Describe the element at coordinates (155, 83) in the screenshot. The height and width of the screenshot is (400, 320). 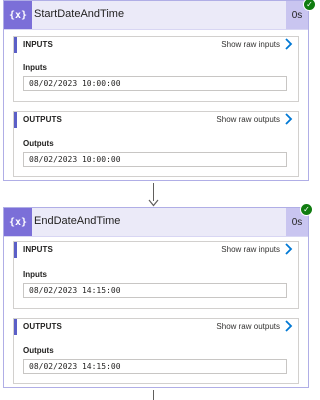
I see `inputs-field-value: 08/02/2023 10:00:00` at that location.